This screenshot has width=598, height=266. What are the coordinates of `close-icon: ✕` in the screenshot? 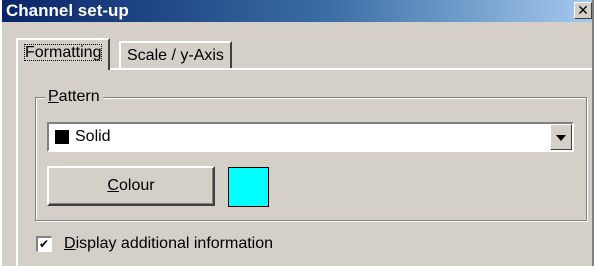 It's located at (583, 10).